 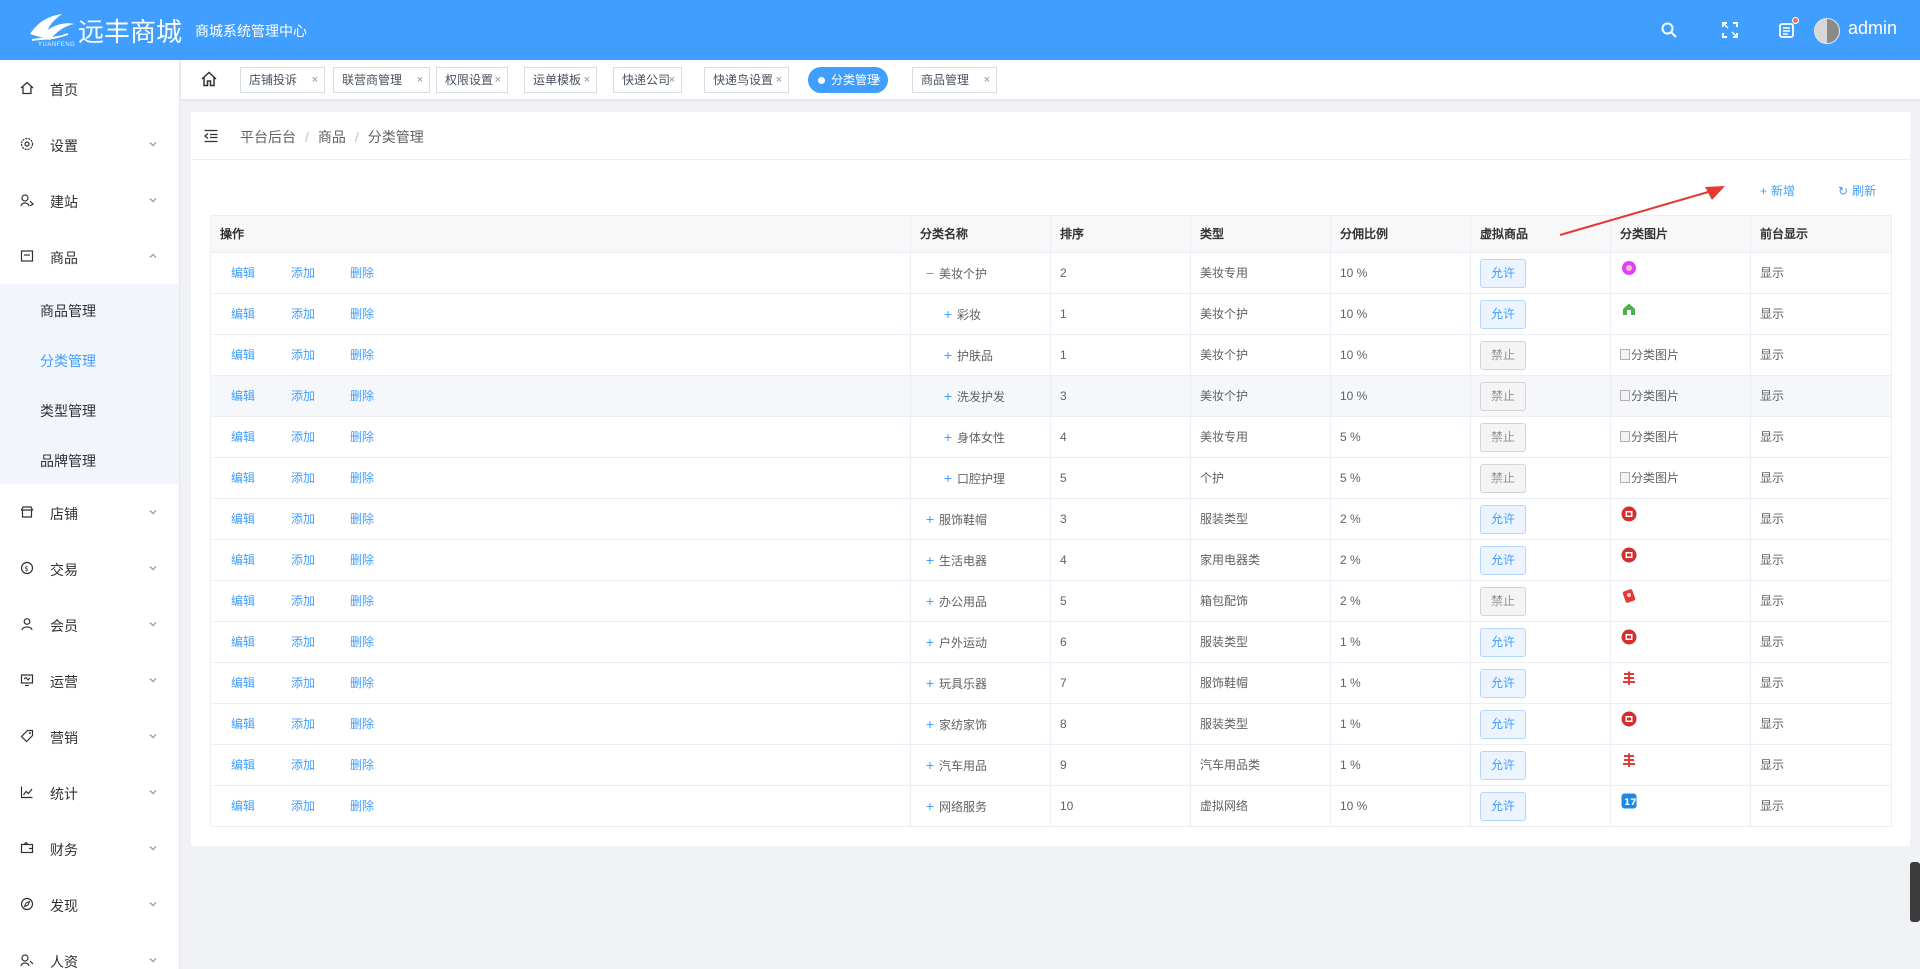 What do you see at coordinates (1730, 30) in the screenshot?
I see `fullscreen-icon` at bounding box center [1730, 30].